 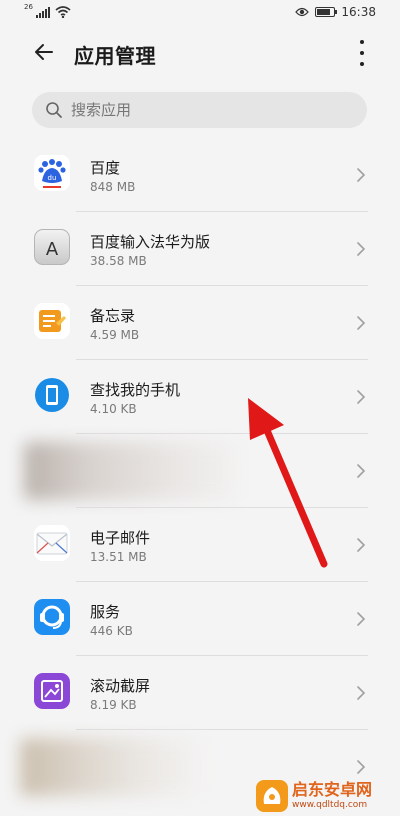 What do you see at coordinates (52, 249) in the screenshot?
I see `svg-text: A` at bounding box center [52, 249].